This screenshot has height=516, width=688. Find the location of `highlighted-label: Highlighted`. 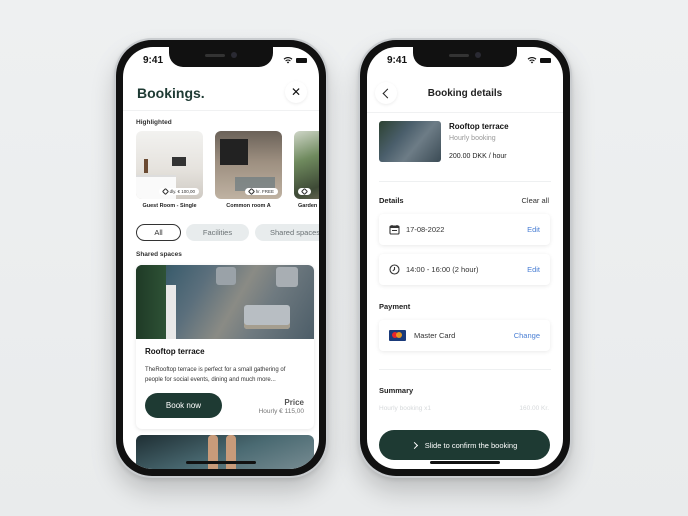

highlighted-label: Highlighted is located at coordinates (154, 122).